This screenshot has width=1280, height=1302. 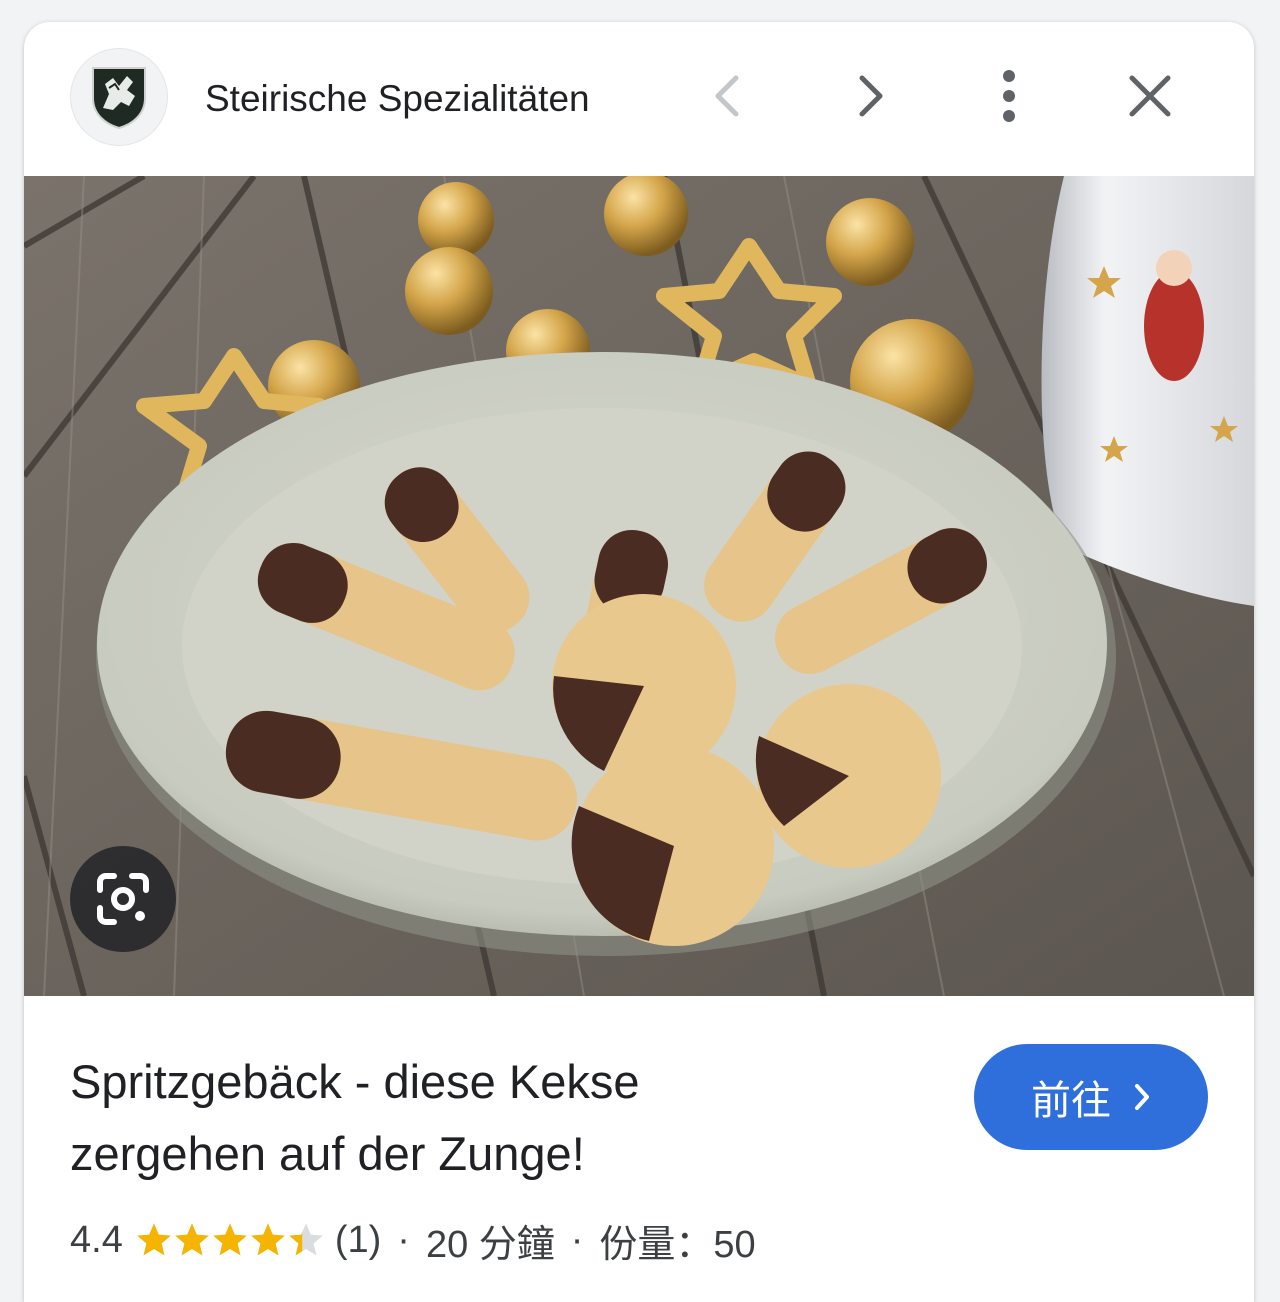 What do you see at coordinates (1071, 1101) in the screenshot?
I see `visit-button-label: 前往` at bounding box center [1071, 1101].